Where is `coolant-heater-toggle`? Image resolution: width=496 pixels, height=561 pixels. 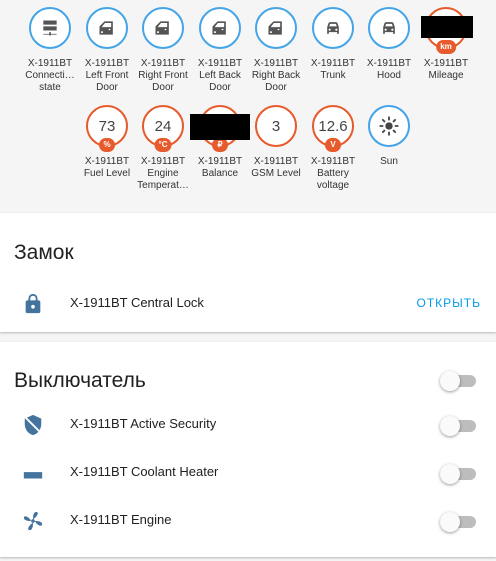
coolant-heater-toggle is located at coordinates (458, 474).